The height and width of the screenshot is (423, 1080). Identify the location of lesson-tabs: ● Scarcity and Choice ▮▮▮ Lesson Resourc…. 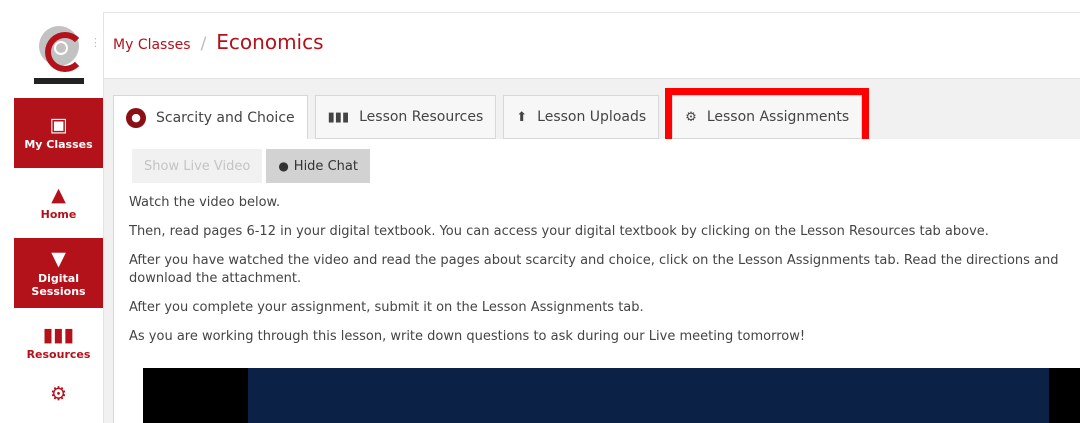
(491, 117).